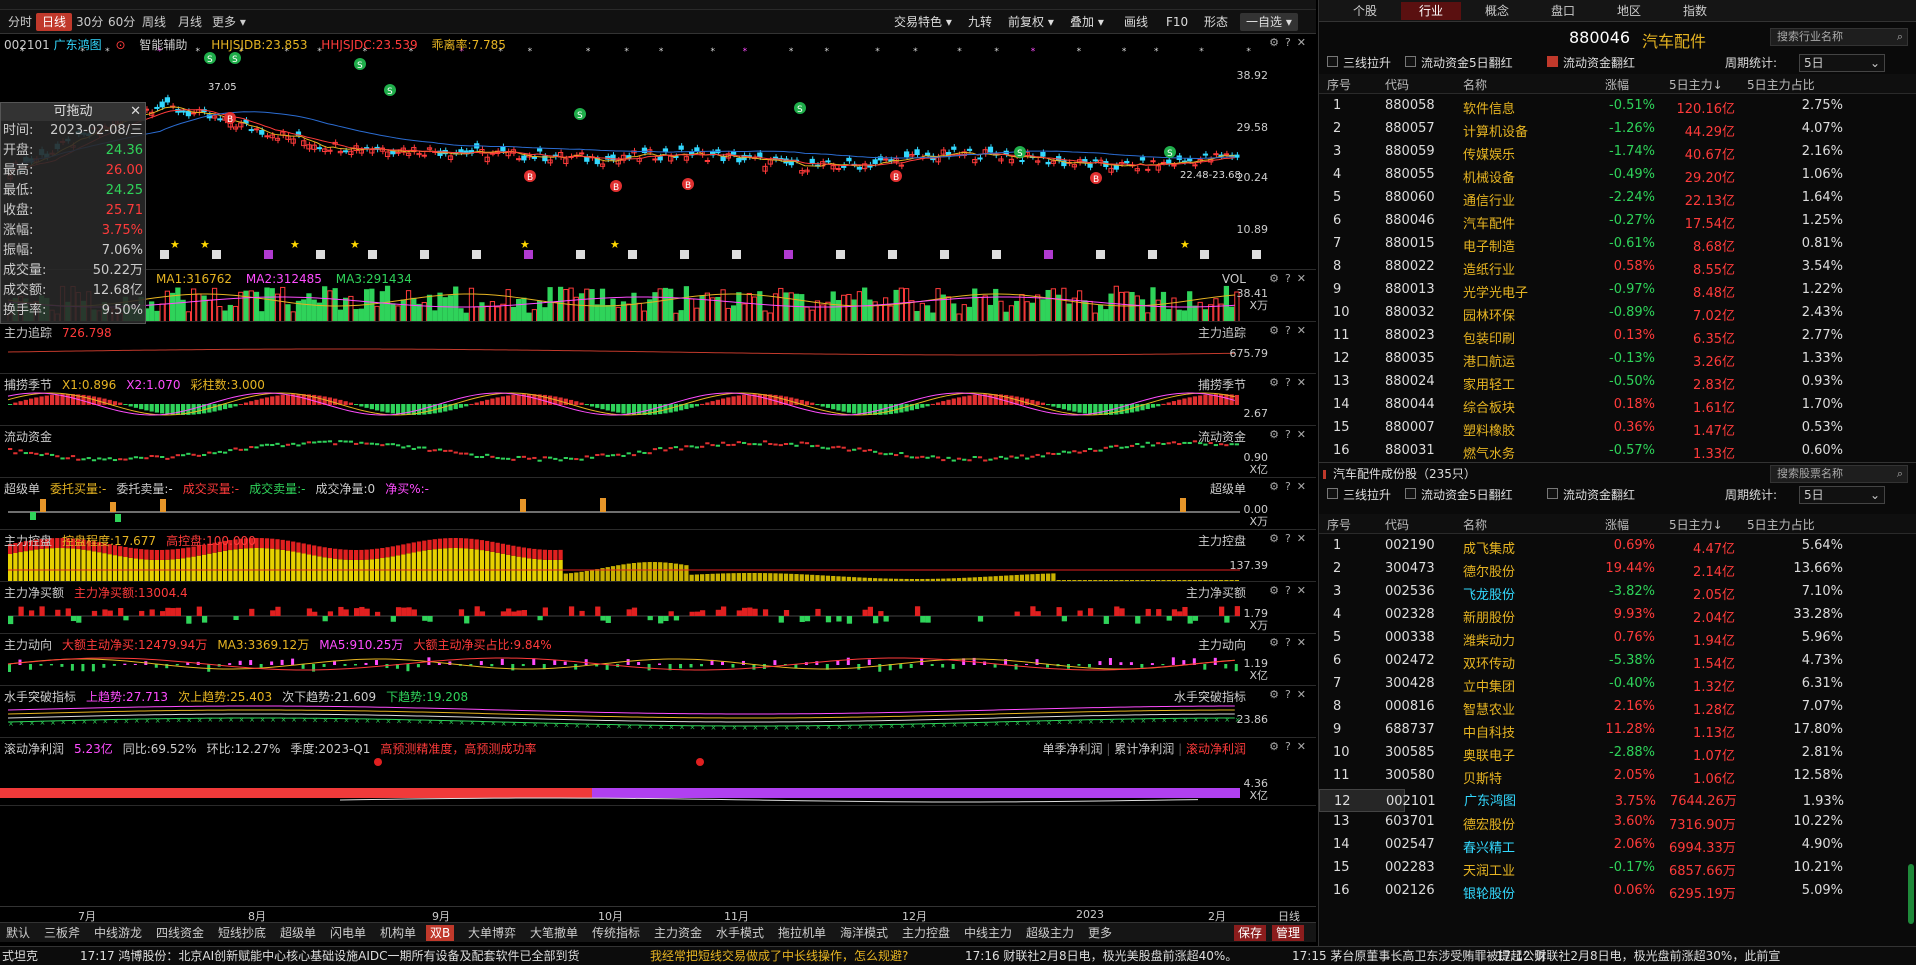 The width and height of the screenshot is (1916, 965). Describe the element at coordinates (678, 933) in the screenshot. I see `indicator-tab: 主力资金` at that location.